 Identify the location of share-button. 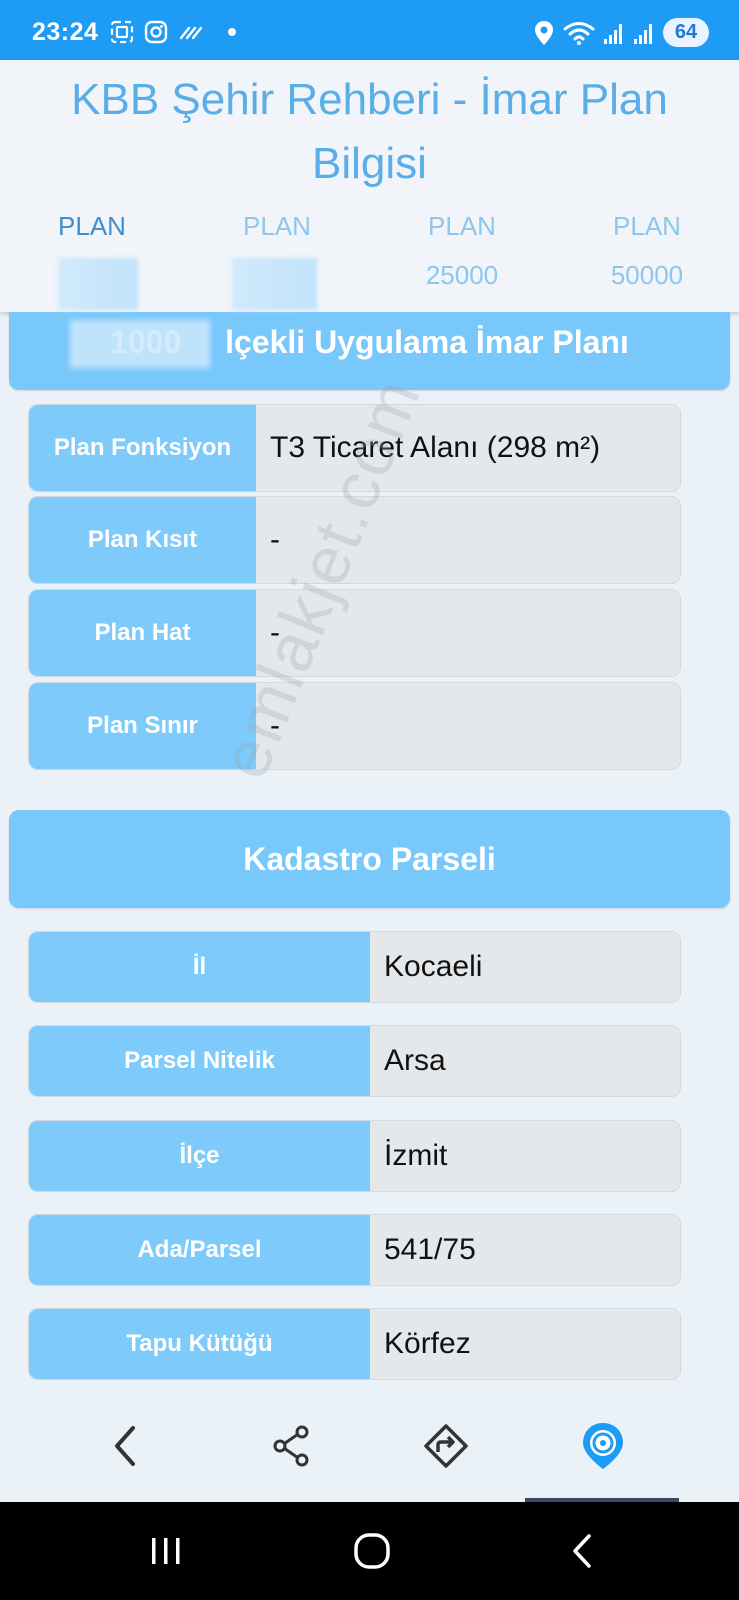
(292, 1446).